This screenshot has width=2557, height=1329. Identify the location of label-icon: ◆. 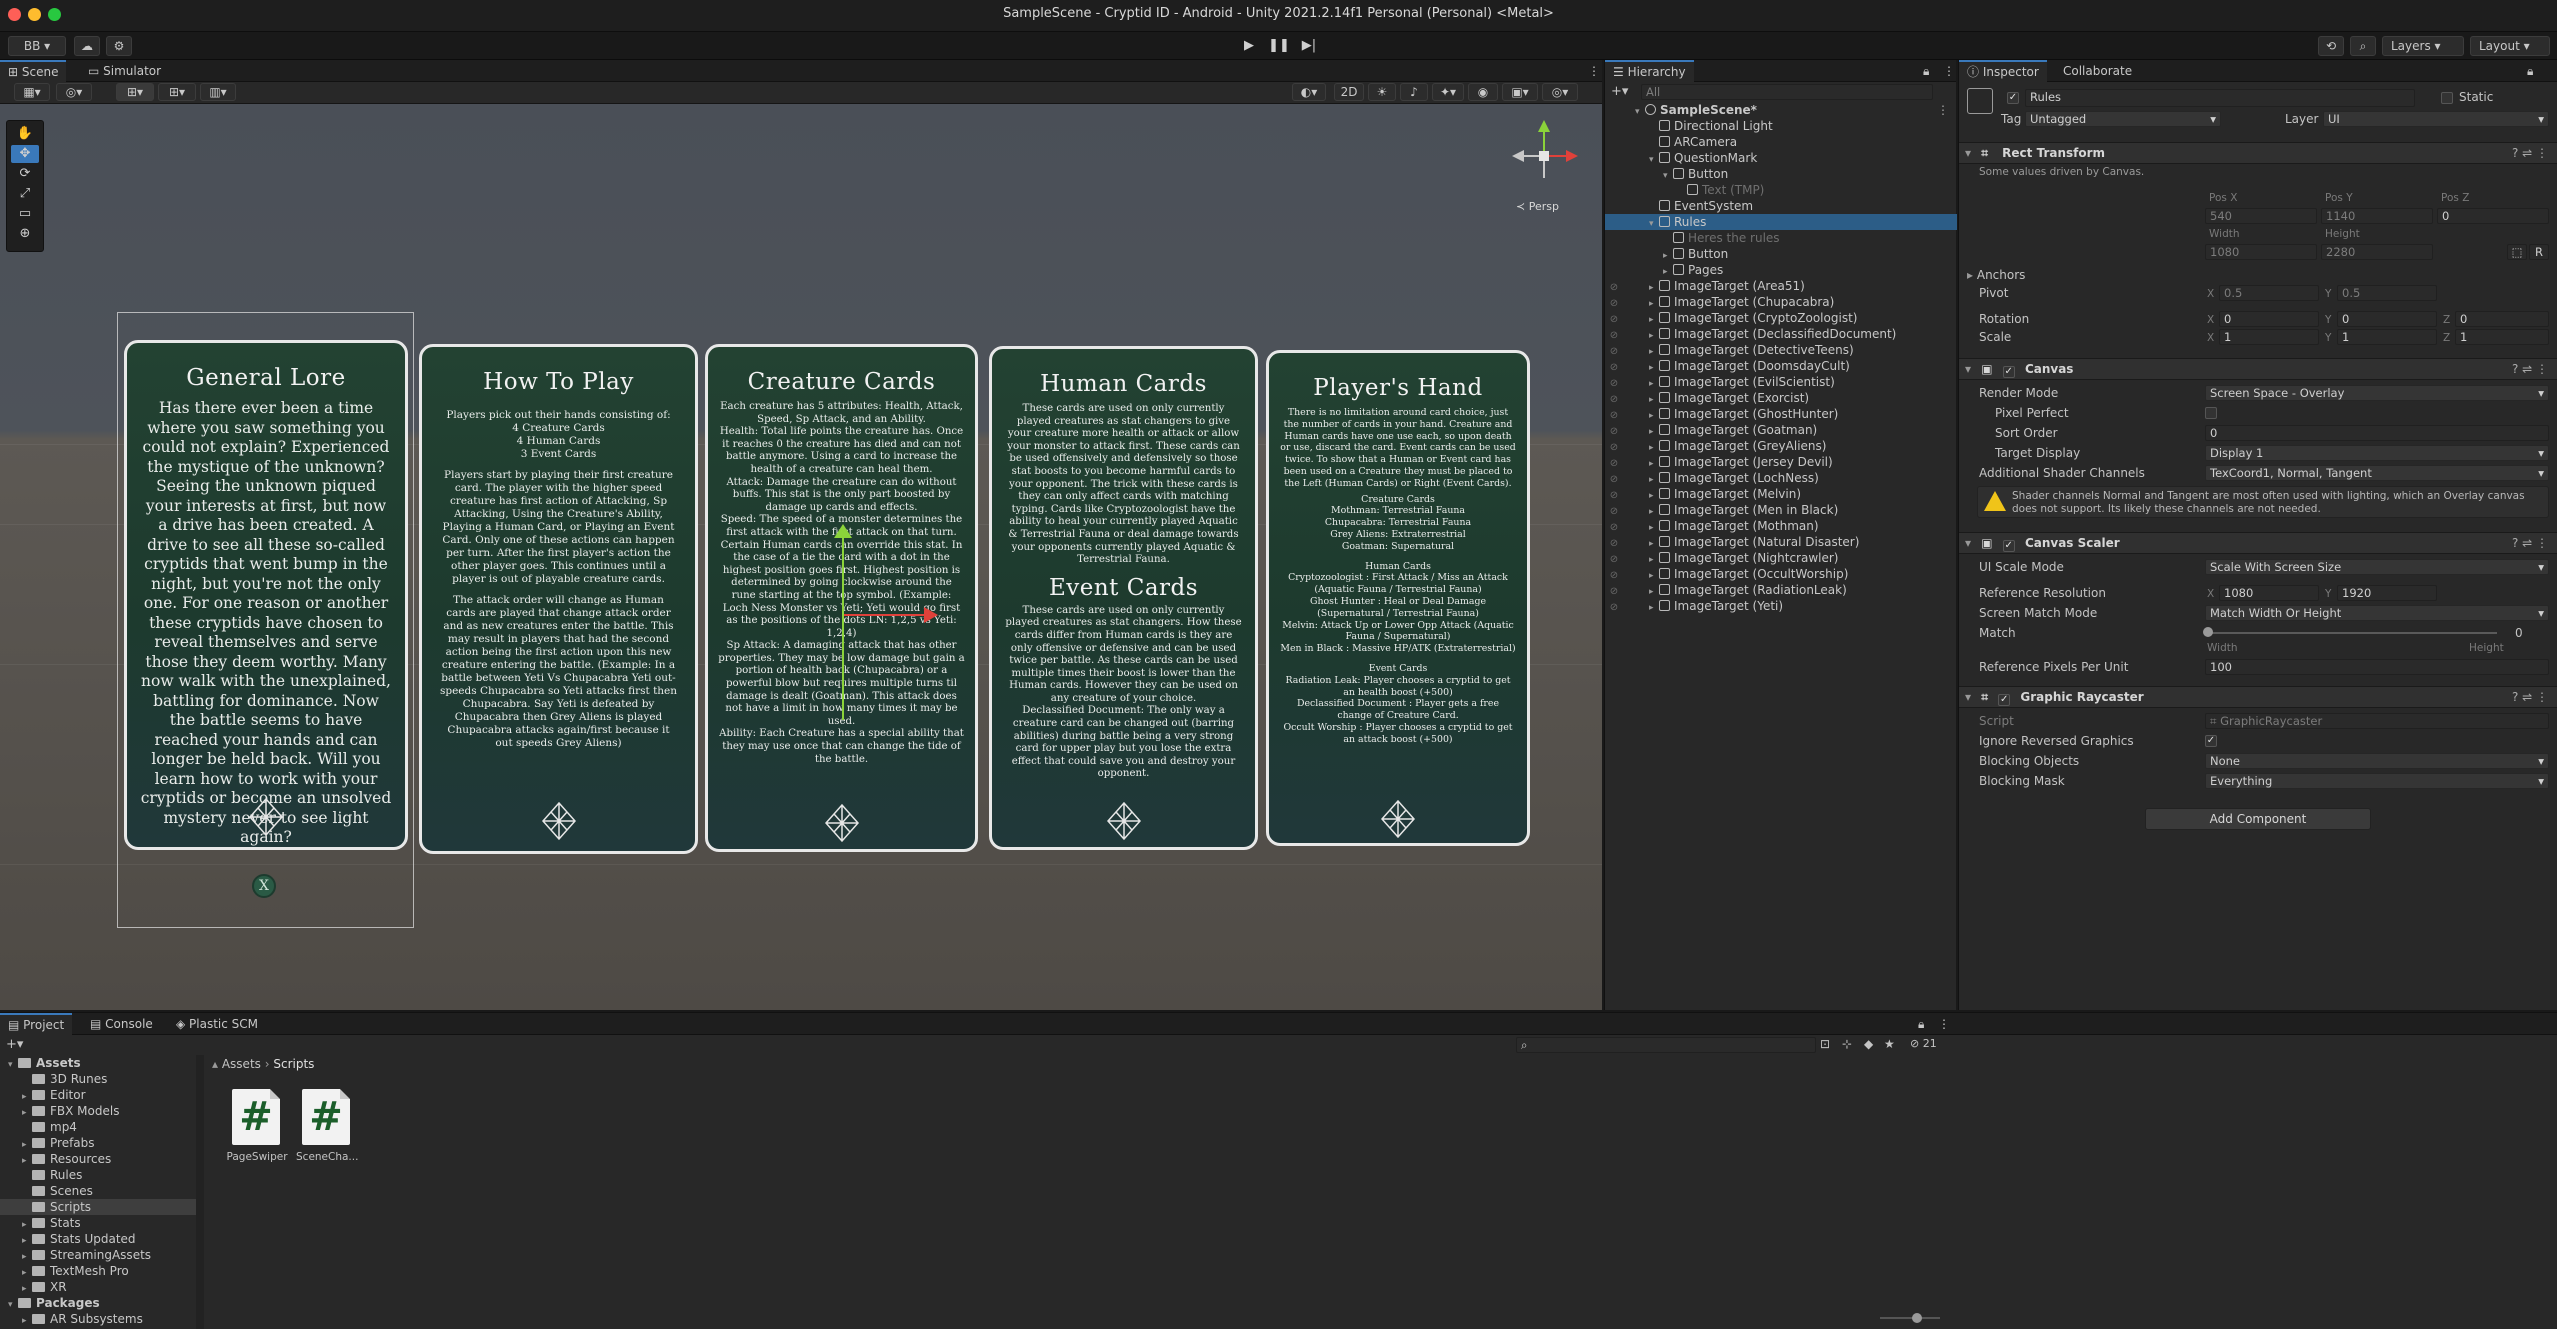
(1868, 1044).